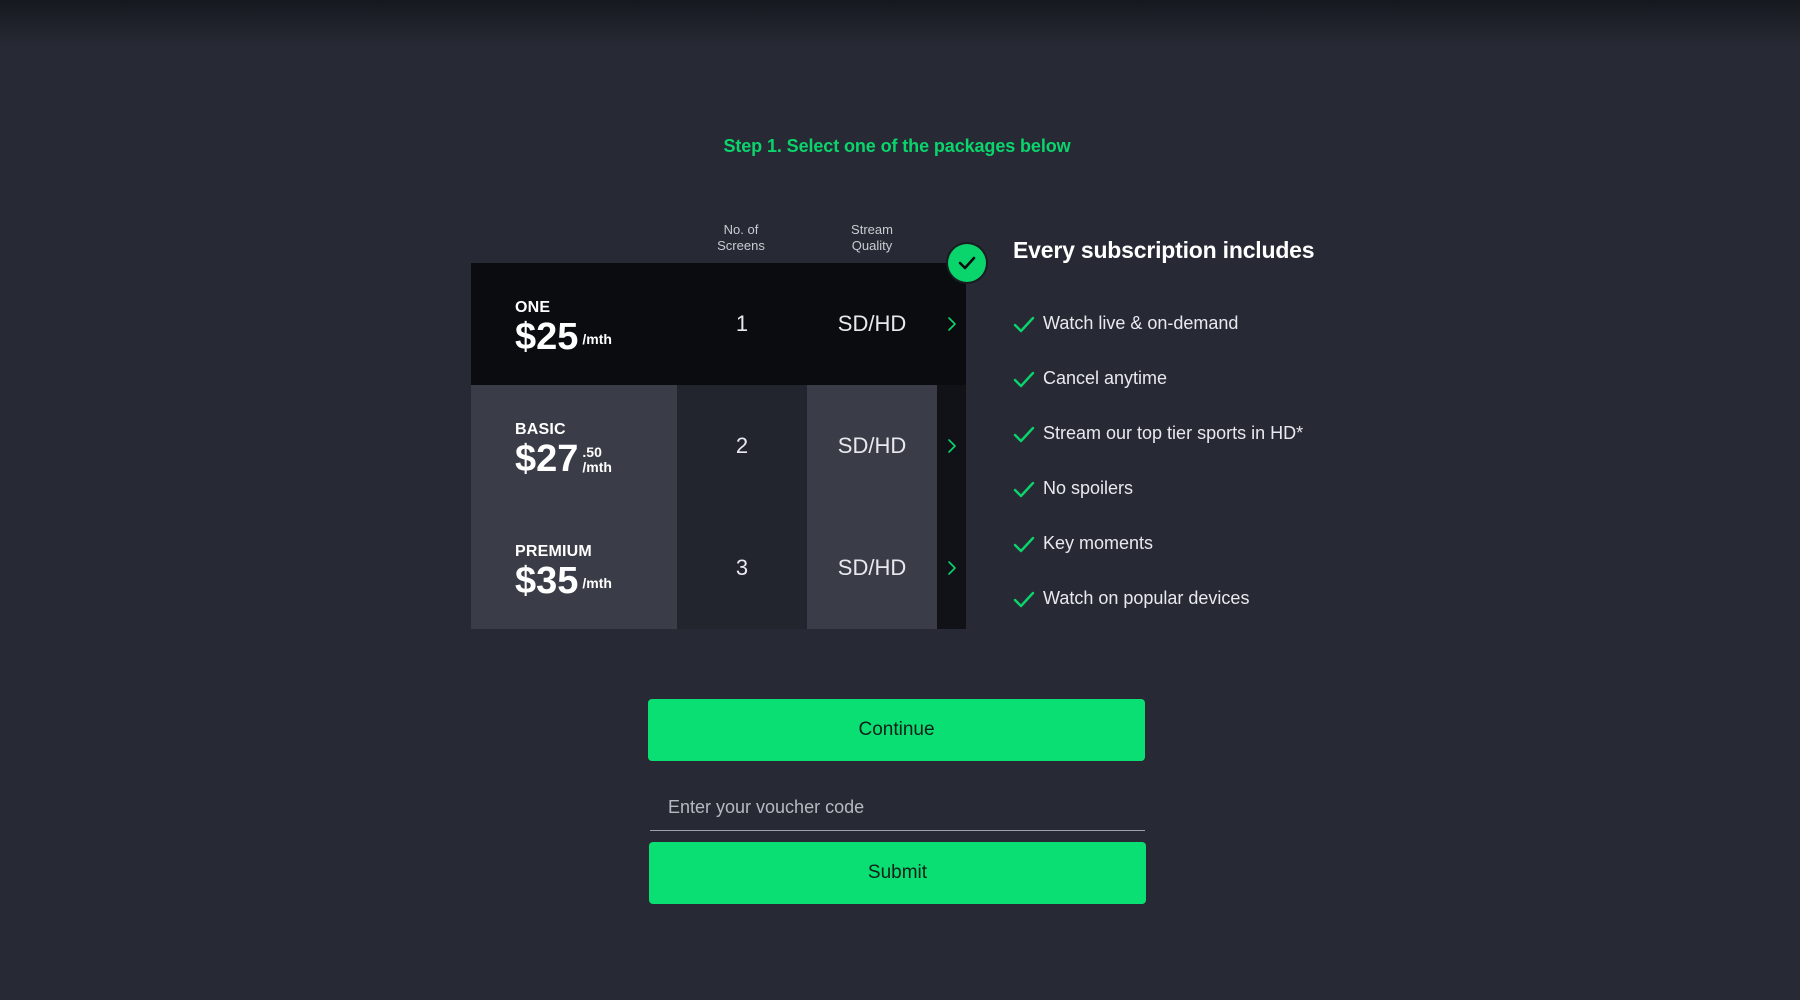 The width and height of the screenshot is (1800, 1000). I want to click on package-price: $35 /mth, so click(563, 581).